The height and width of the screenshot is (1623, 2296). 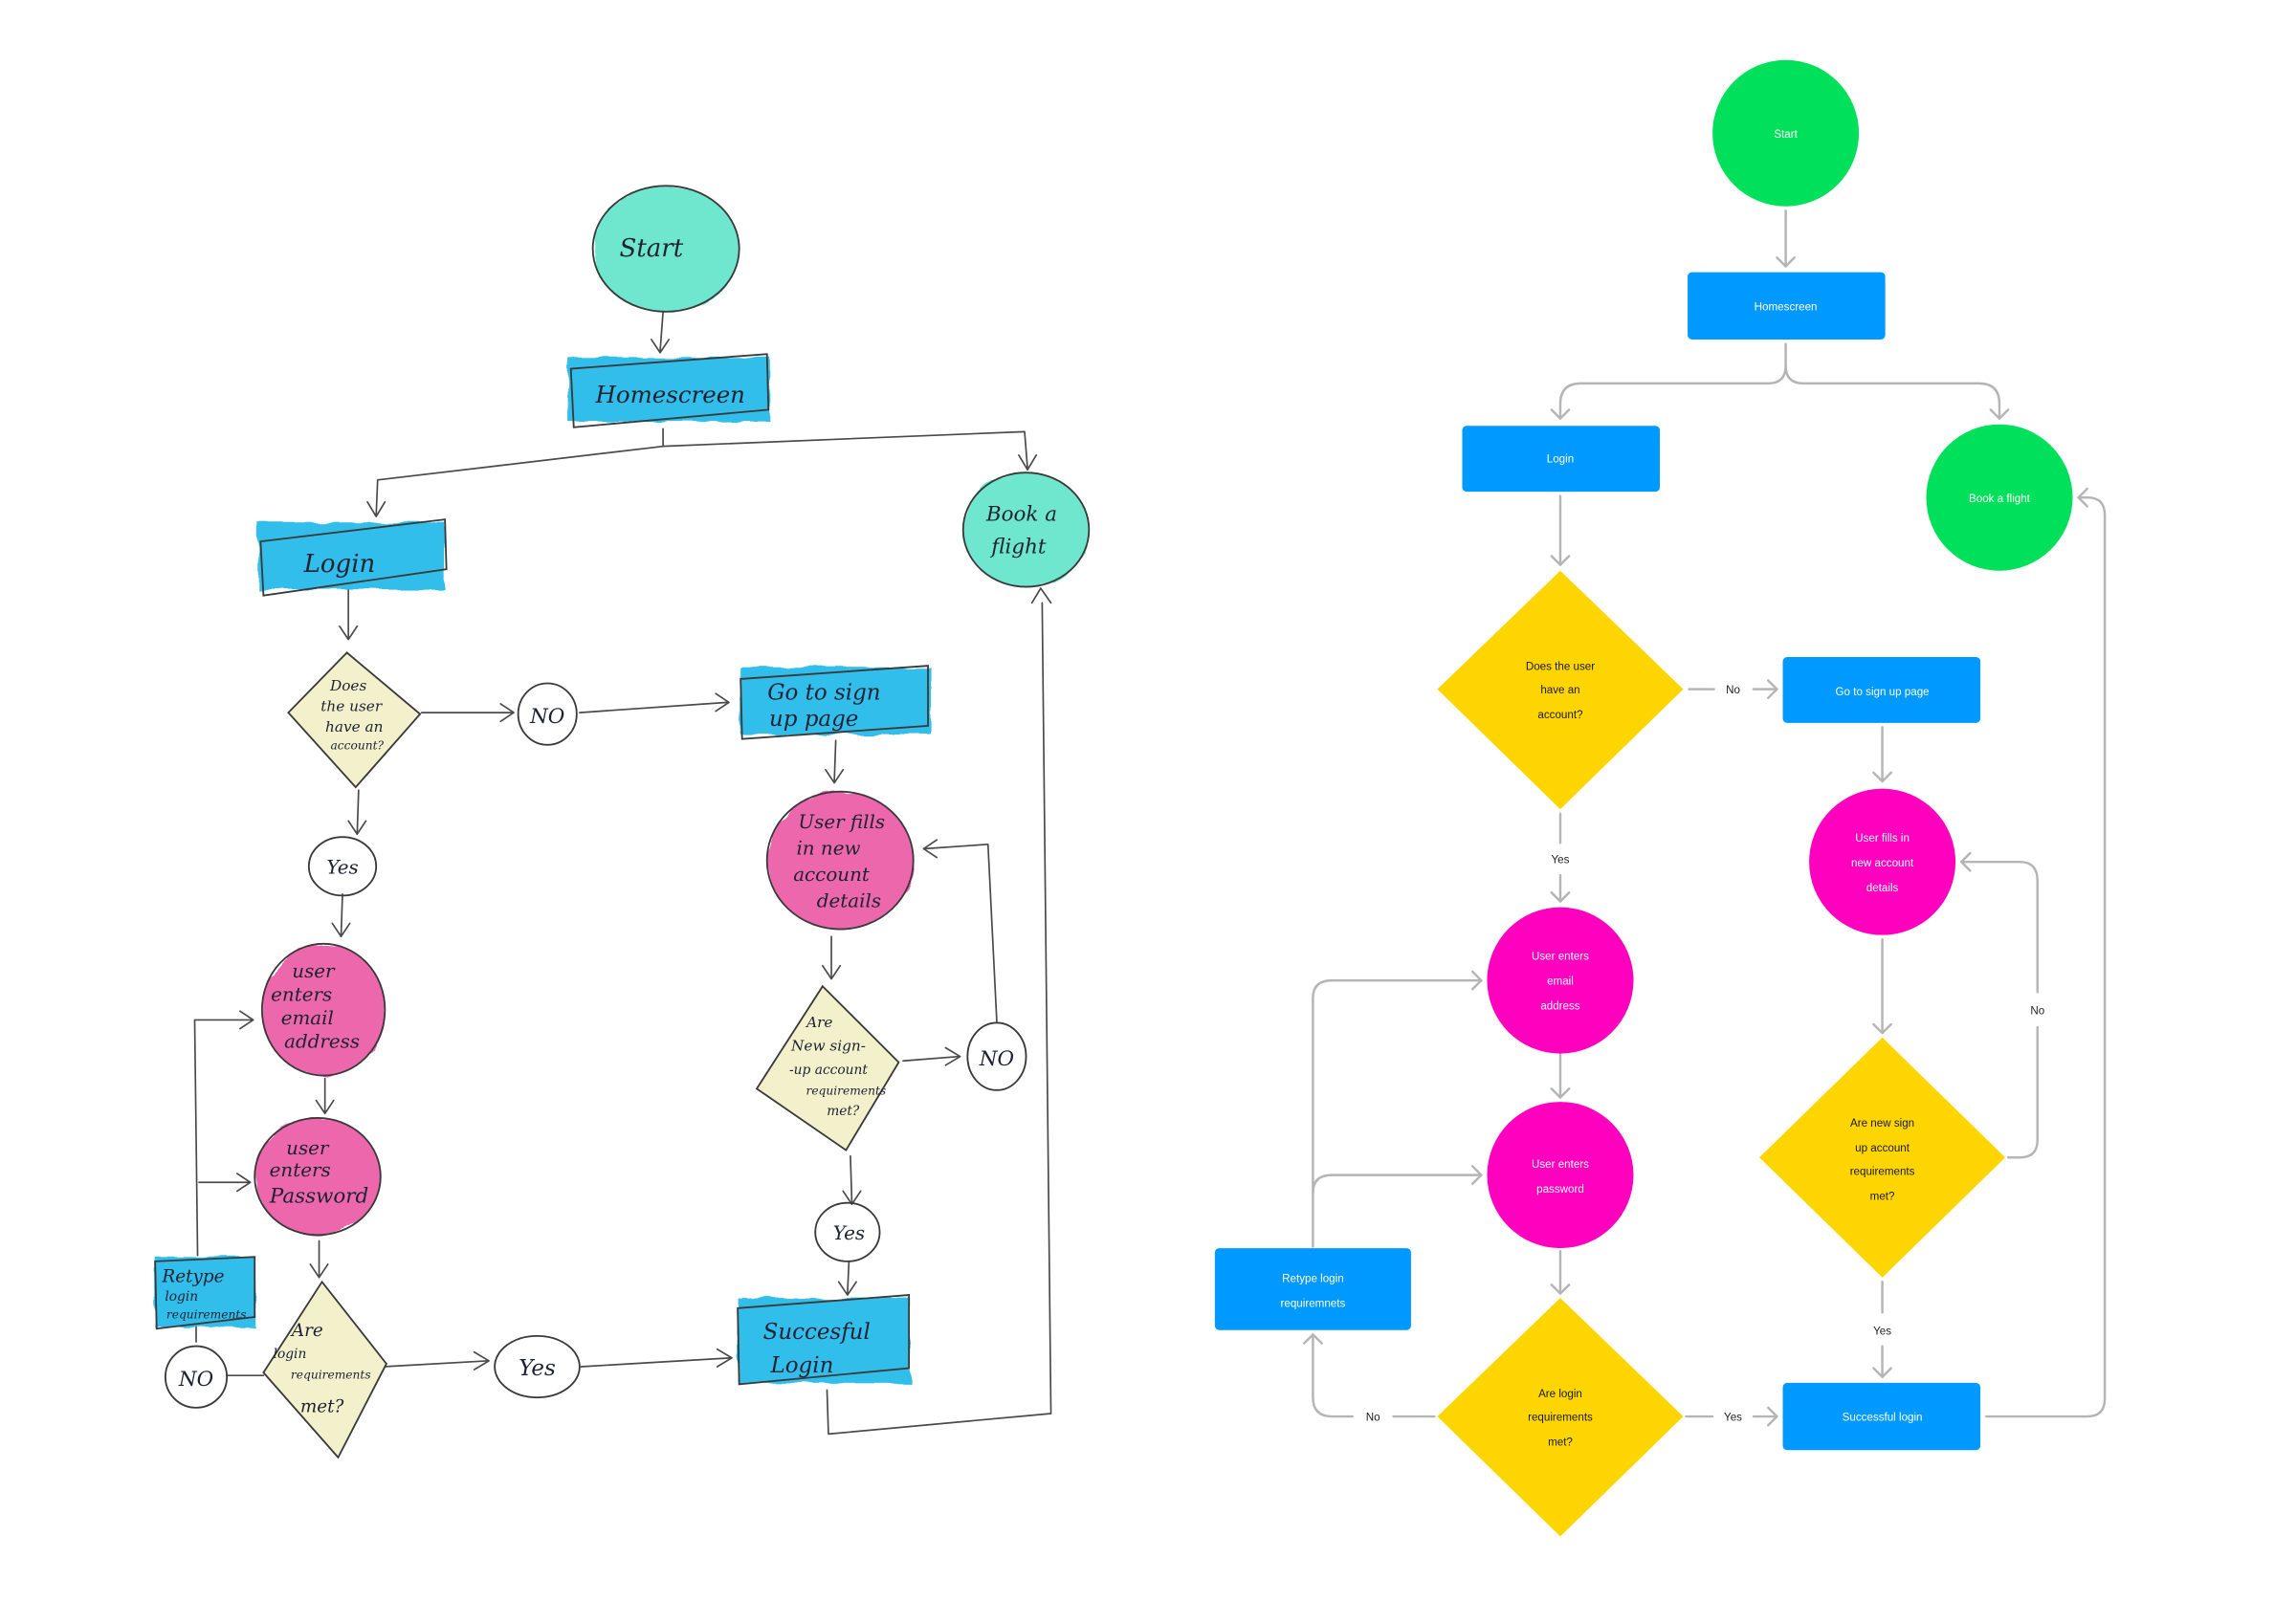 What do you see at coordinates (1041, 595) in the screenshot?
I see `sketch-arrowhead` at bounding box center [1041, 595].